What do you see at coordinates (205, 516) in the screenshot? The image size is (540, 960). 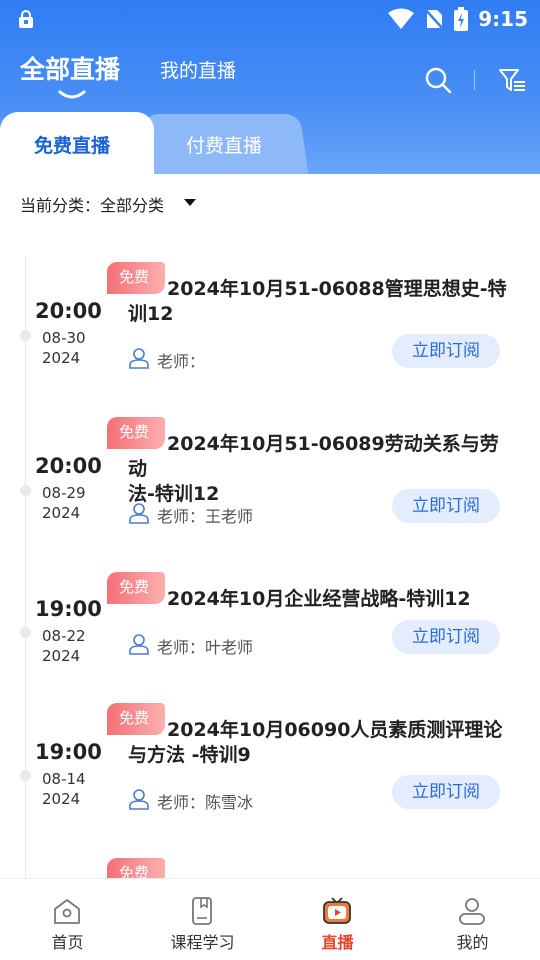 I see `teacher-name: 老师：王老师` at bounding box center [205, 516].